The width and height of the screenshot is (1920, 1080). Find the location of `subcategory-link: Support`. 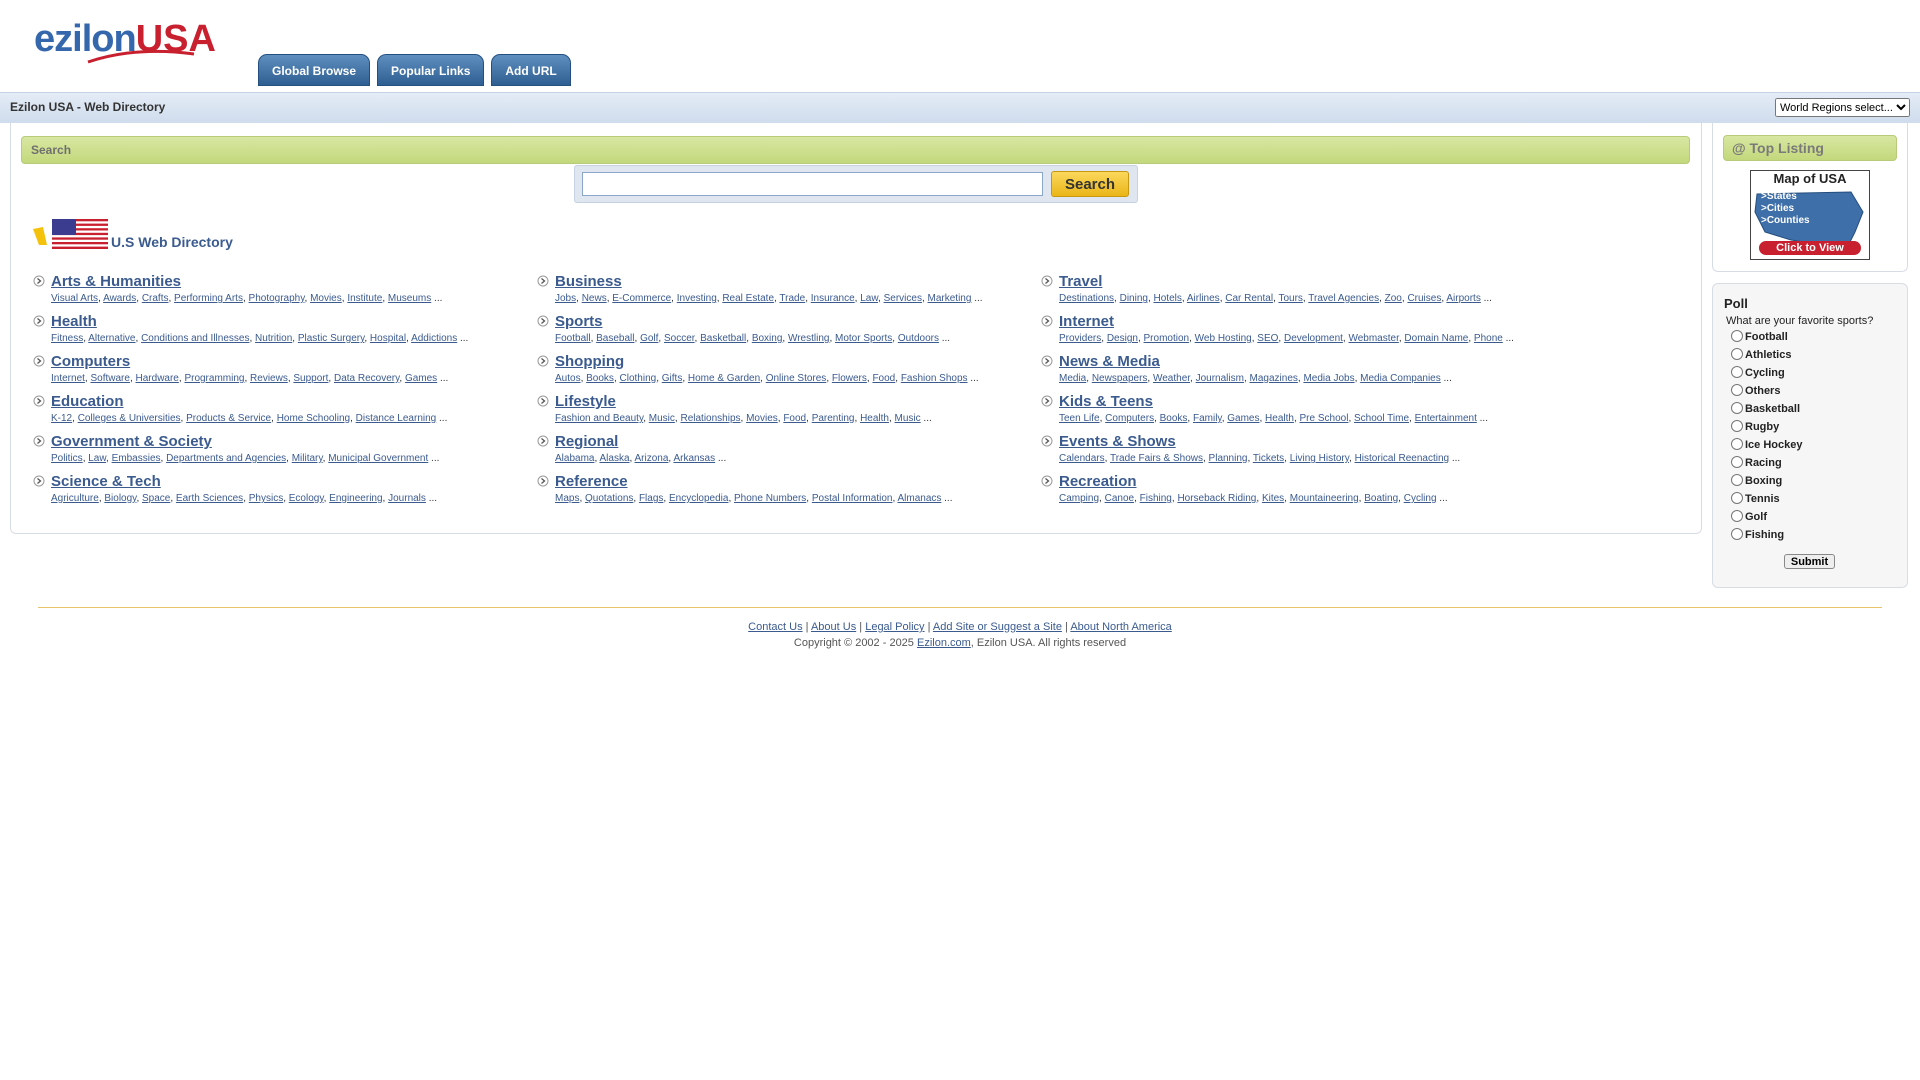

subcategory-link: Support is located at coordinates (310, 378).